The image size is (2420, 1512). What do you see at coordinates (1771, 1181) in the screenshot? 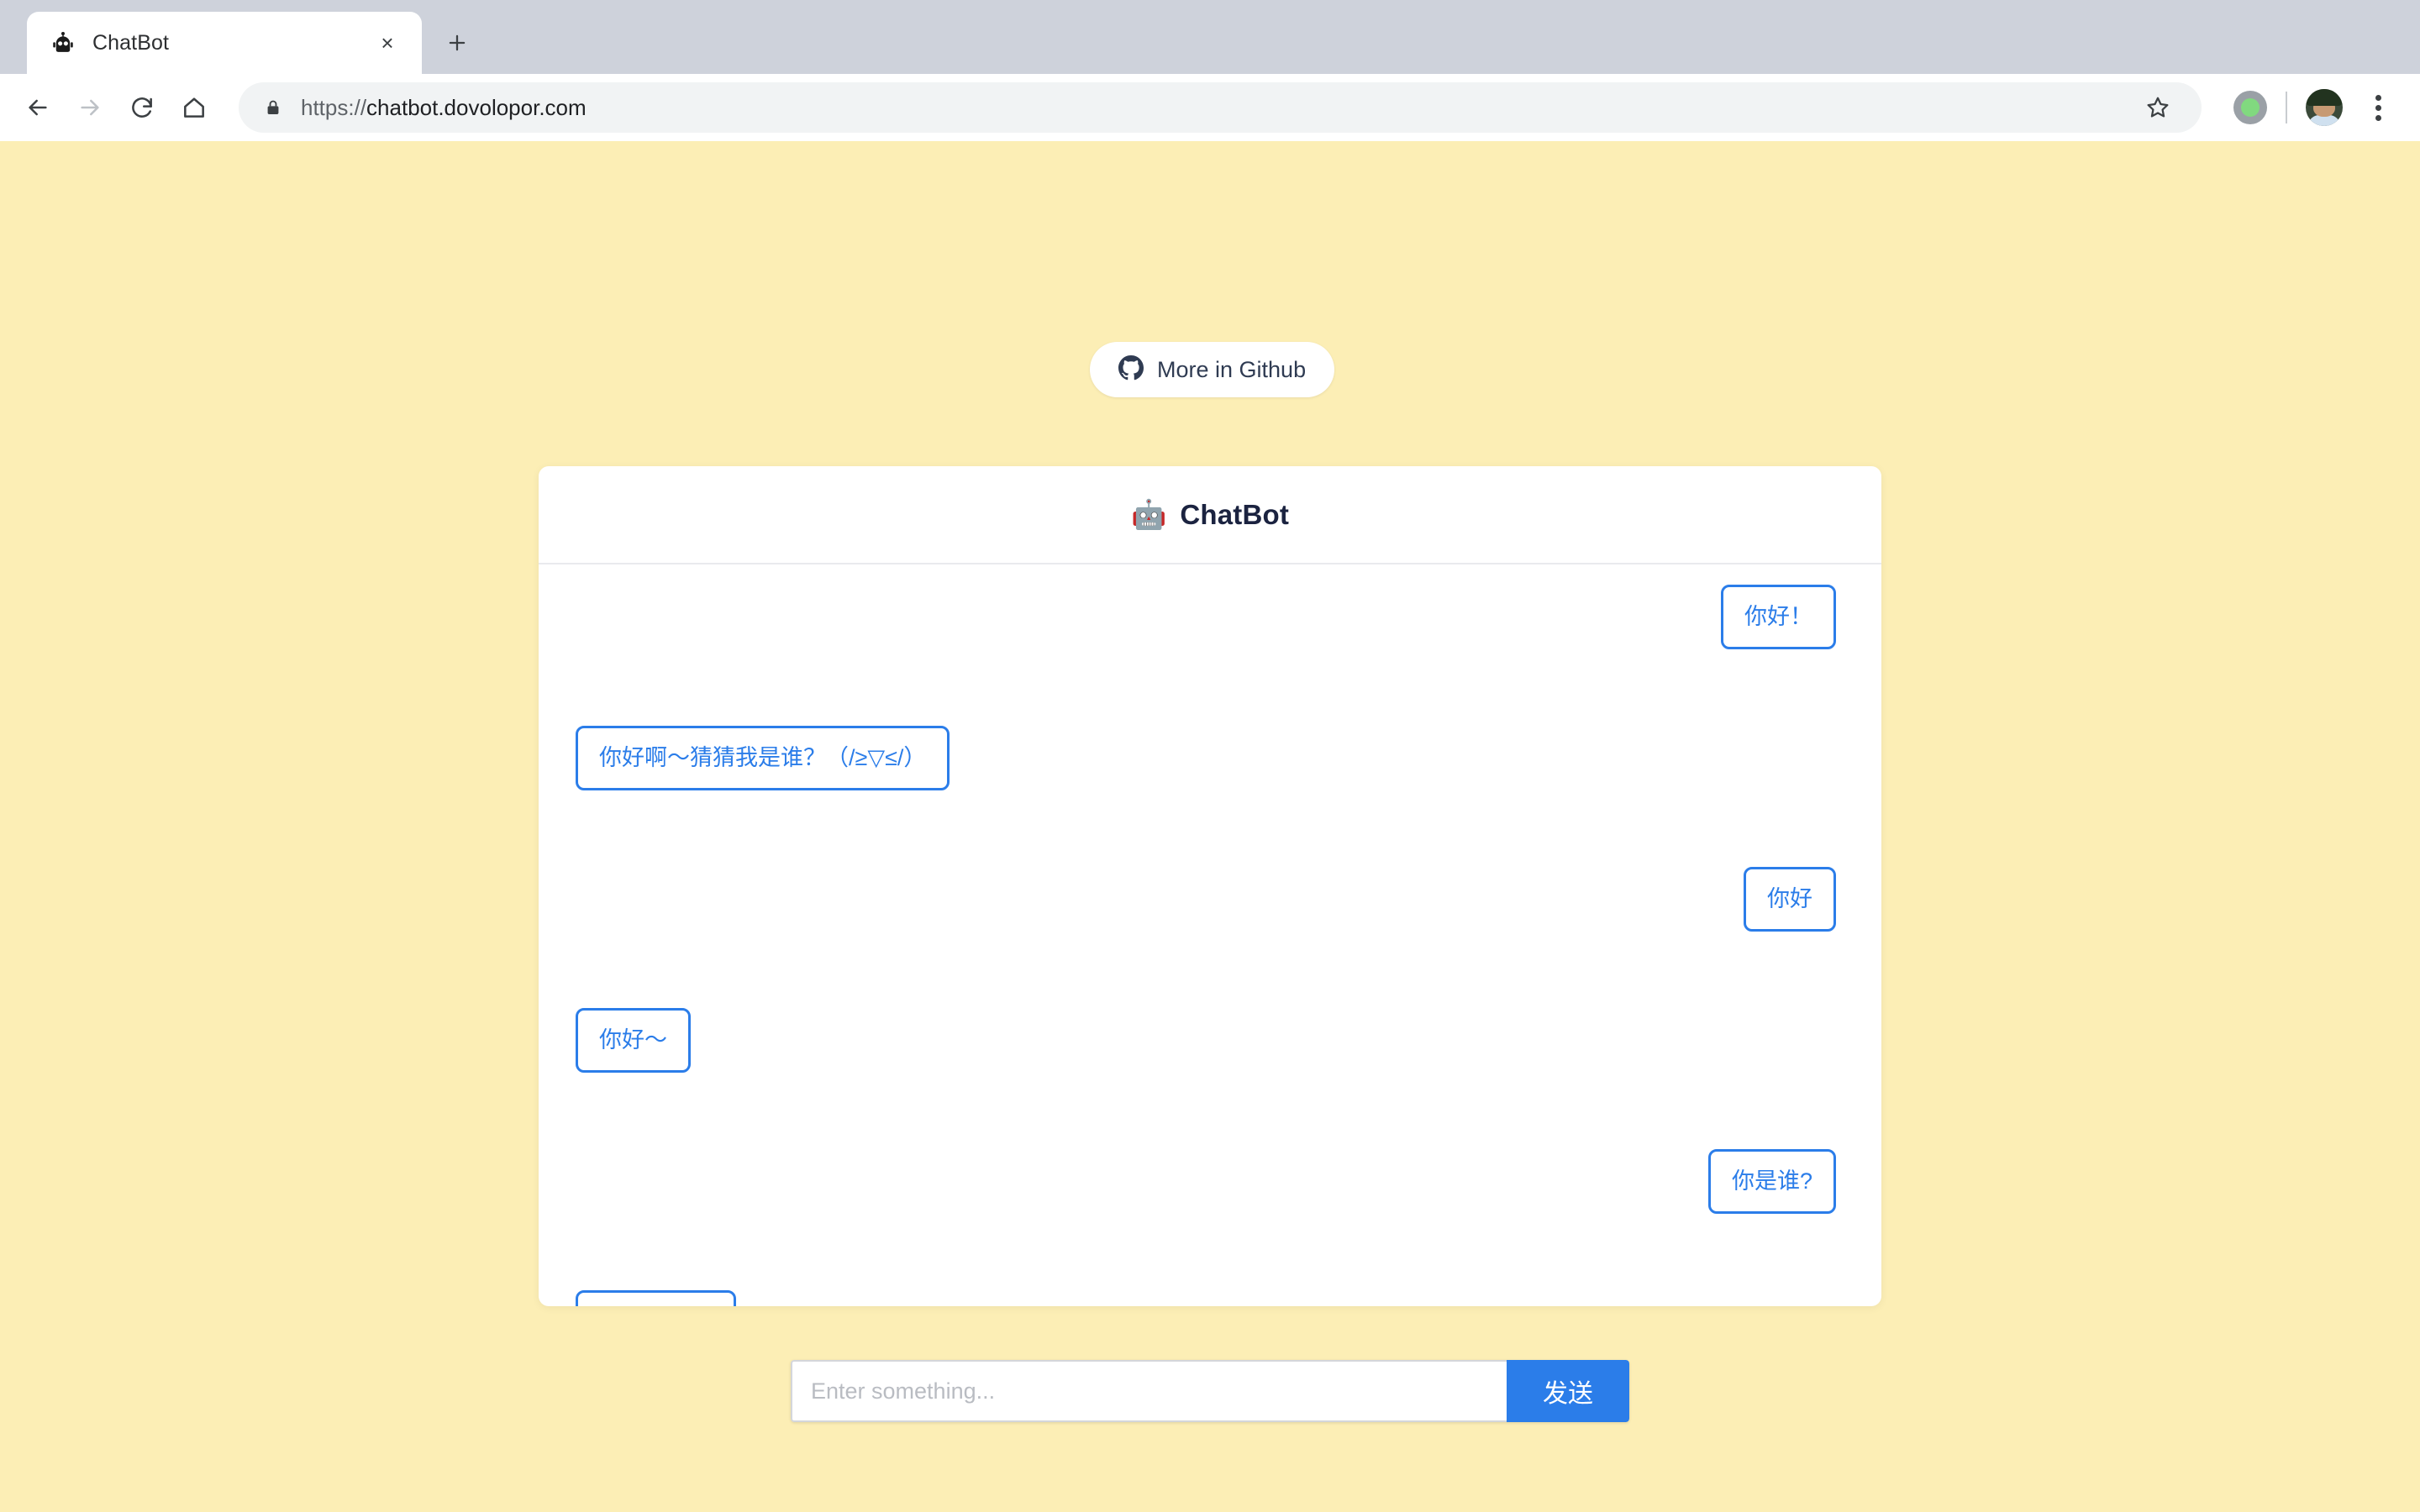
I see `message-bubble-user: 你是谁?` at bounding box center [1771, 1181].